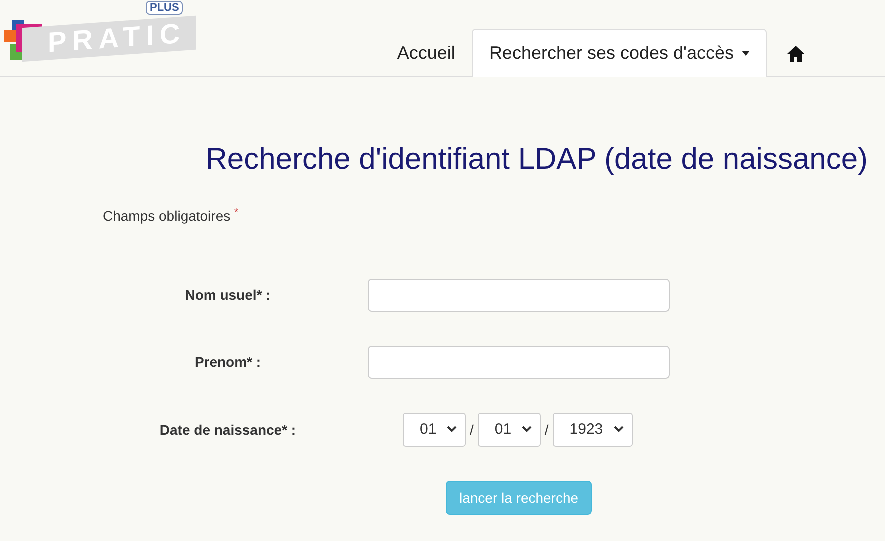 The image size is (885, 541). What do you see at coordinates (165, 8) in the screenshot?
I see `logo-badge: PLUS` at bounding box center [165, 8].